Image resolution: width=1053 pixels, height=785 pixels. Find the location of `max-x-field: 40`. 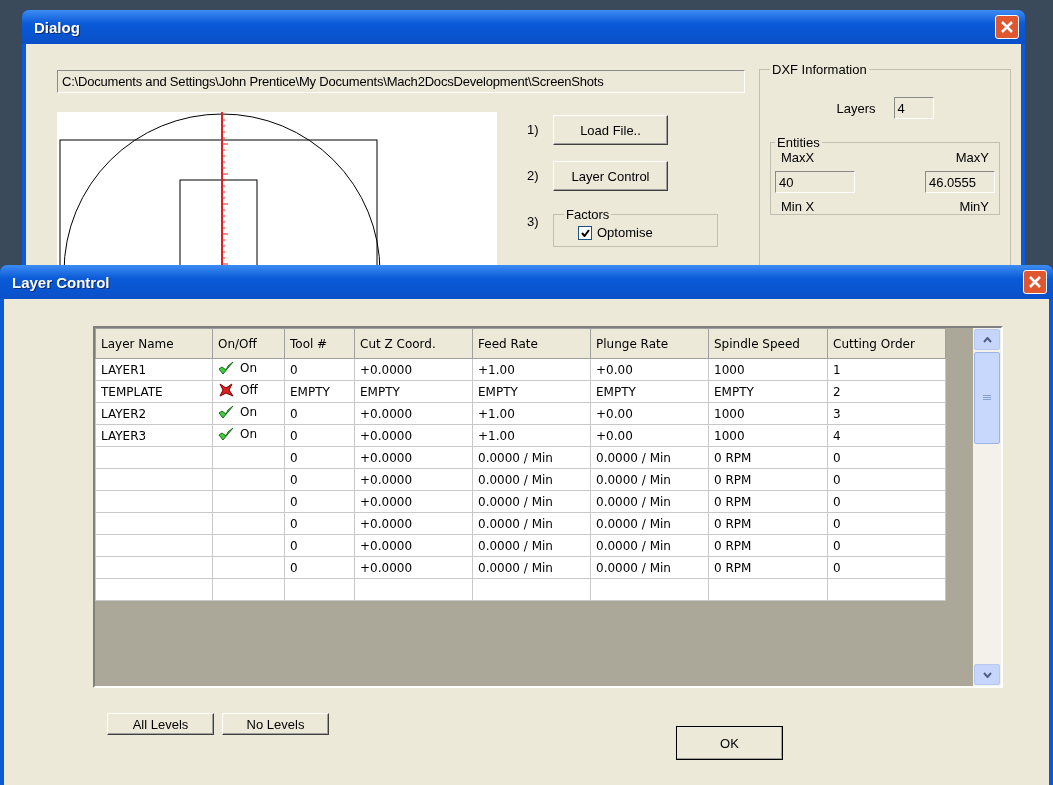

max-x-field: 40 is located at coordinates (815, 182).